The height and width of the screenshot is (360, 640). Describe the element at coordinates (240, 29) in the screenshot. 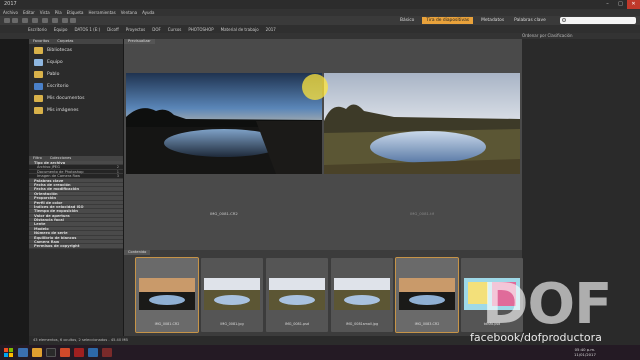

I see `breadcrumb-item: Material de trabajo` at that location.